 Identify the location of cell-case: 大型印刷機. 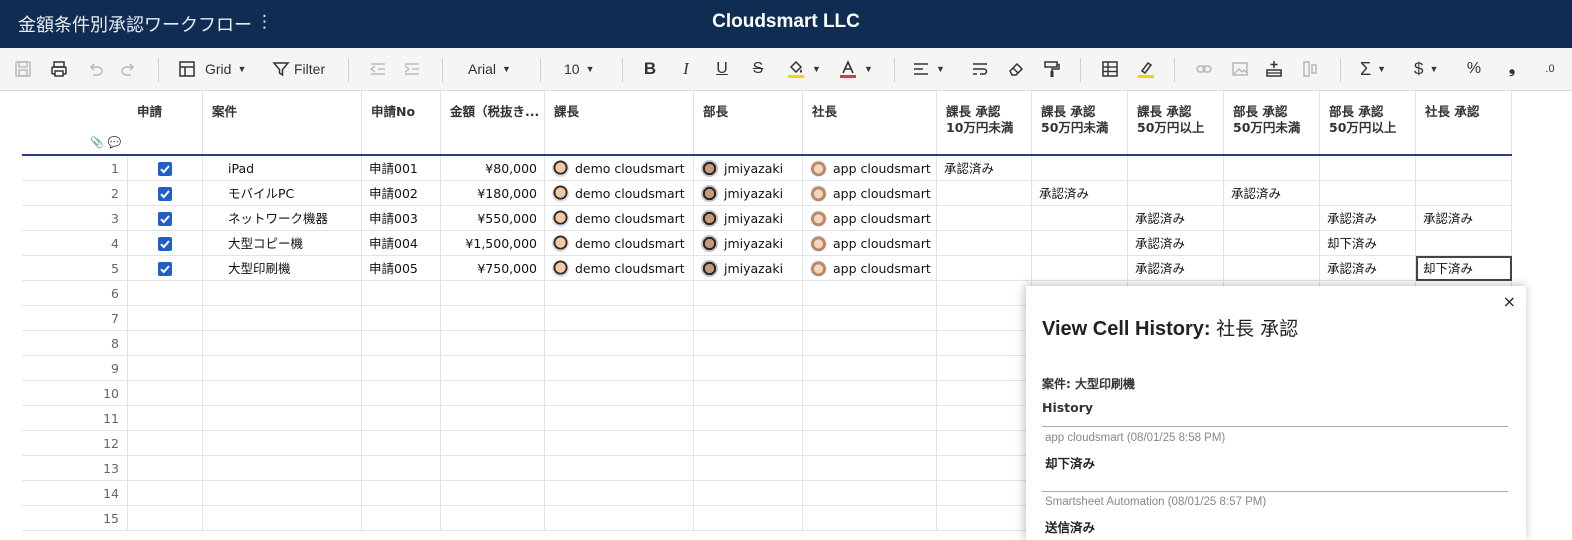
(282, 268).